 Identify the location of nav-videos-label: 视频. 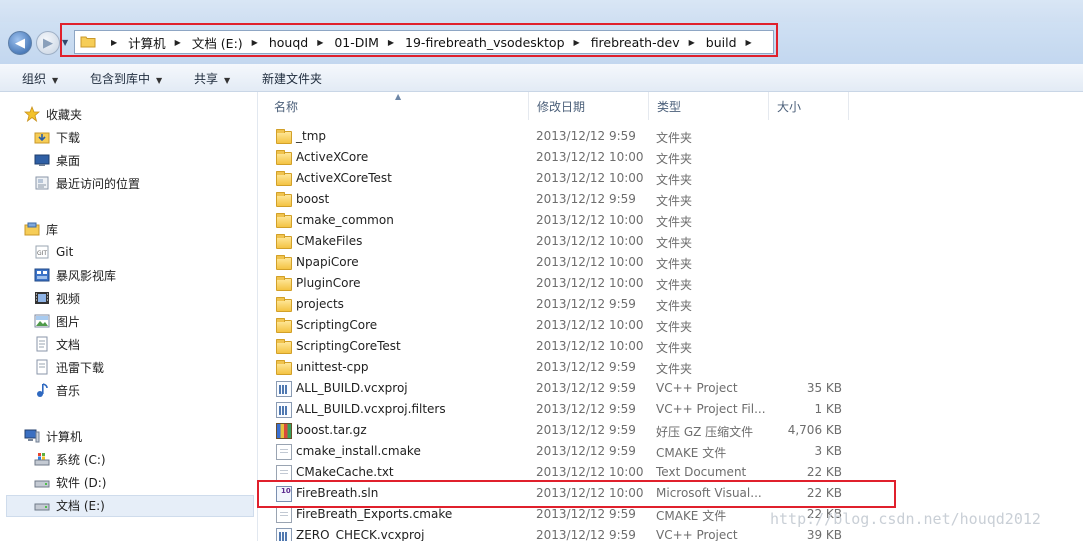
(68, 298).